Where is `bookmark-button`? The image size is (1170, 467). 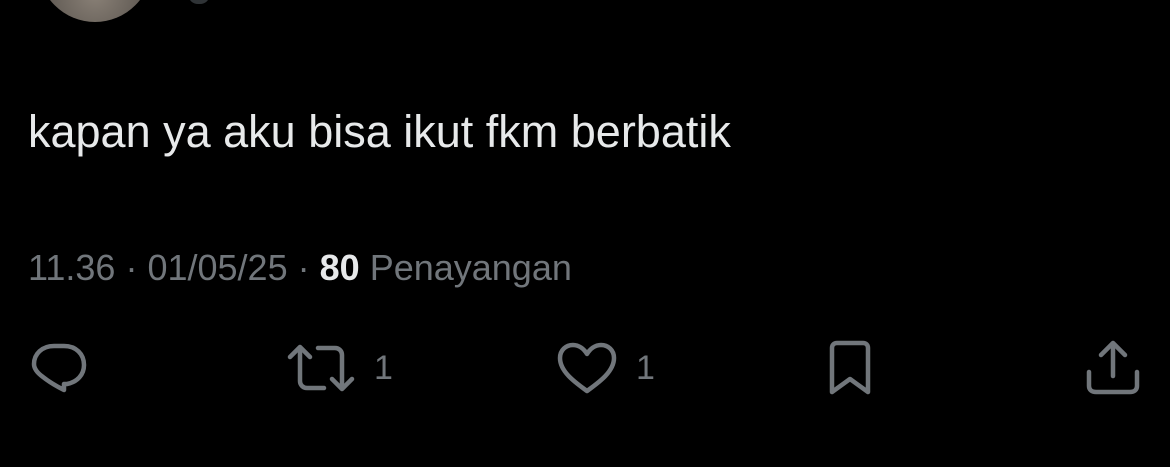
bookmark-button is located at coordinates (850, 368).